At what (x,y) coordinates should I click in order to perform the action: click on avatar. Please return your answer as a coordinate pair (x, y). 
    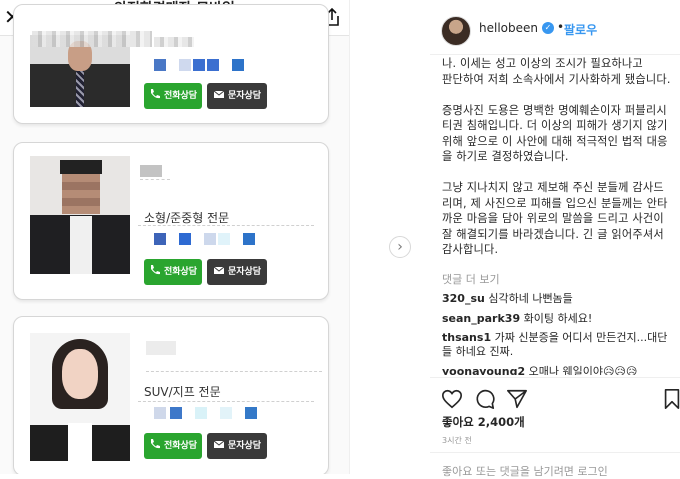
    Looking at the image, I should click on (456, 31).